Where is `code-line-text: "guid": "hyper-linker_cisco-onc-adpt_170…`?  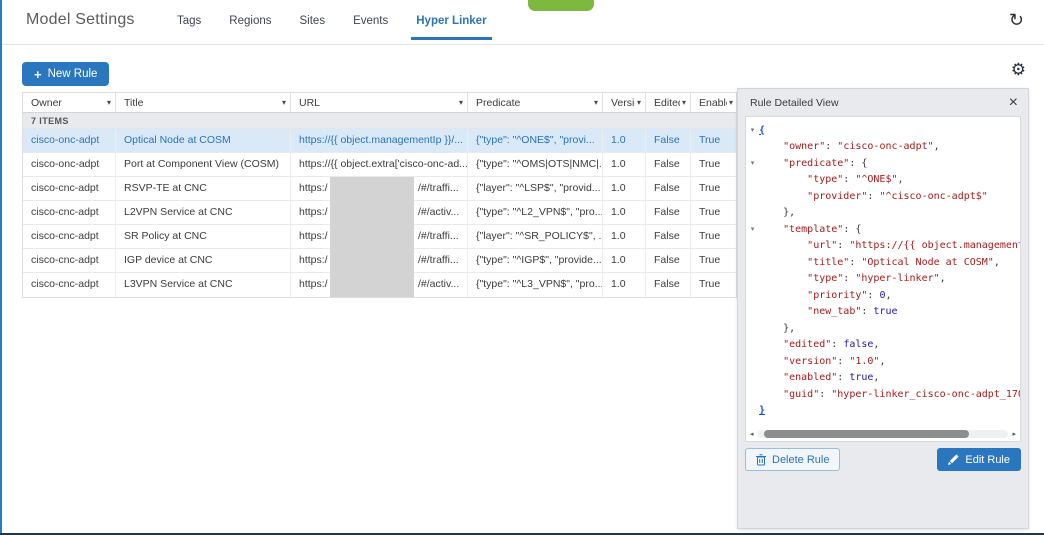 code-line-text: "guid": "hyper-linker_cisco-onc-adpt_170… is located at coordinates (902, 394).